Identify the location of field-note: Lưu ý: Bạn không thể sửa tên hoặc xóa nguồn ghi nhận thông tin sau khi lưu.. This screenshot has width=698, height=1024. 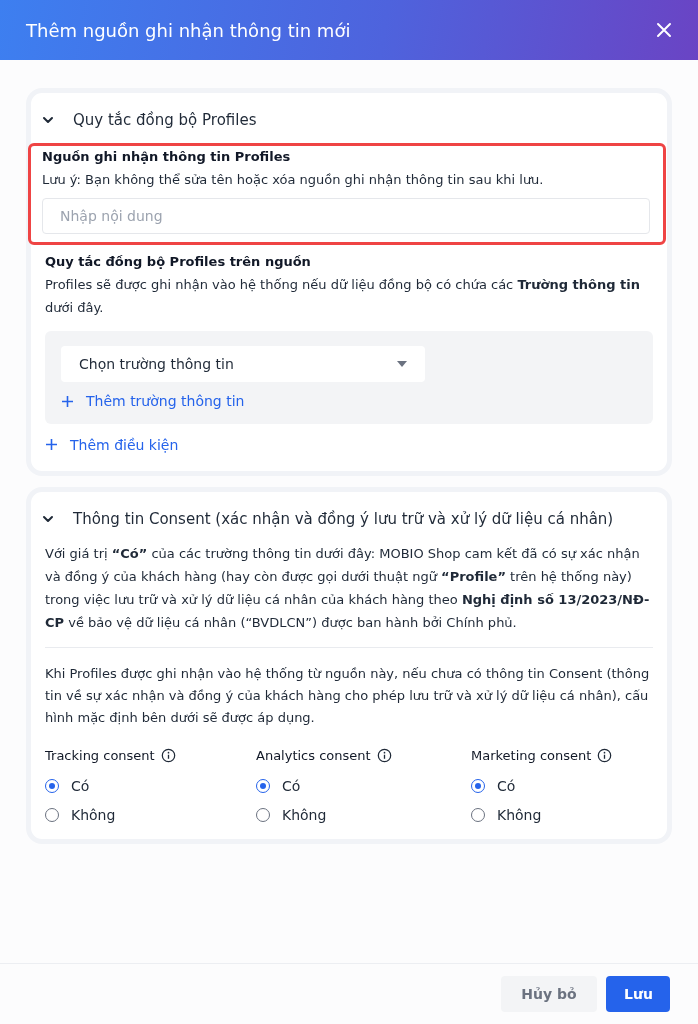
(293, 180).